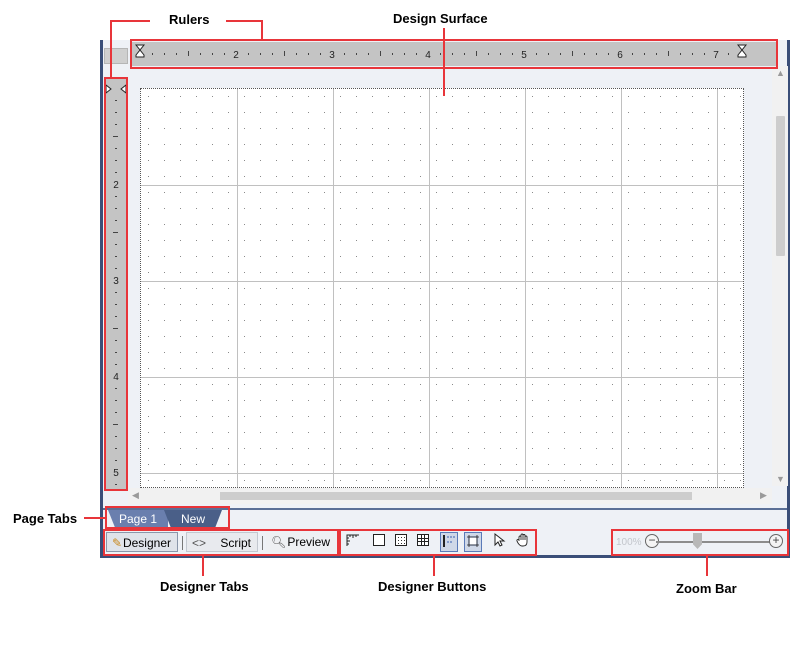 The height and width of the screenshot is (662, 792). I want to click on designer-buttons-highlight, so click(438, 542).